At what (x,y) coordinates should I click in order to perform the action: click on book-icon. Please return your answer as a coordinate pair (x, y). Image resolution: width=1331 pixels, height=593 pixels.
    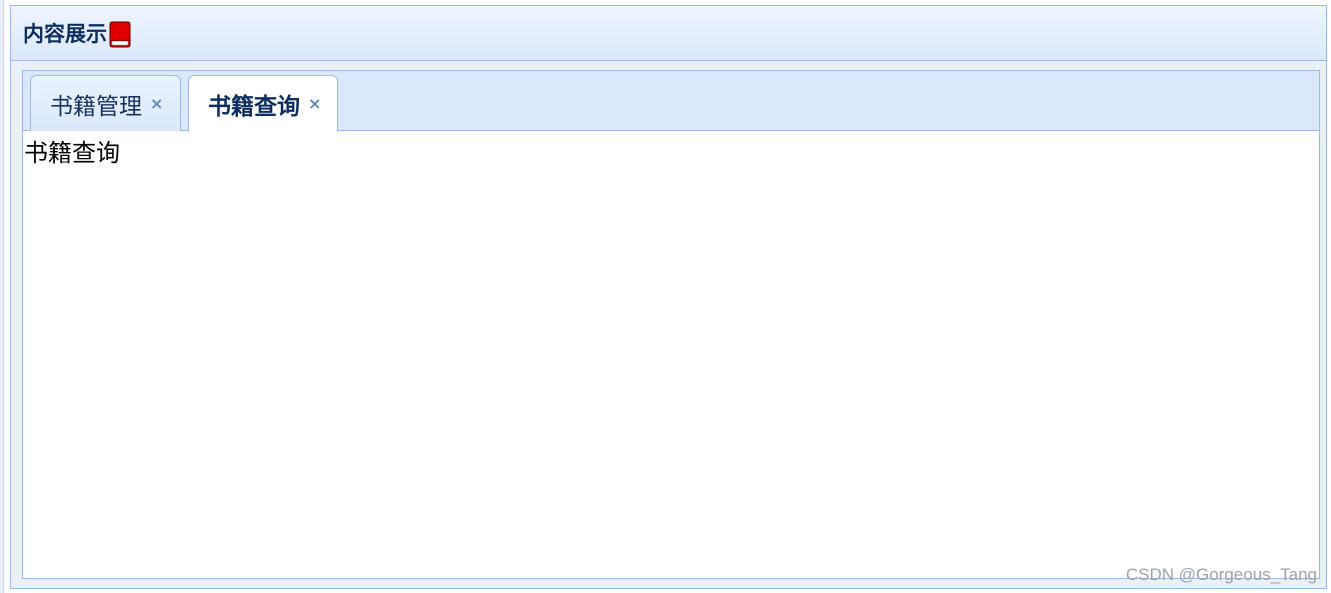
    Looking at the image, I should click on (120, 34).